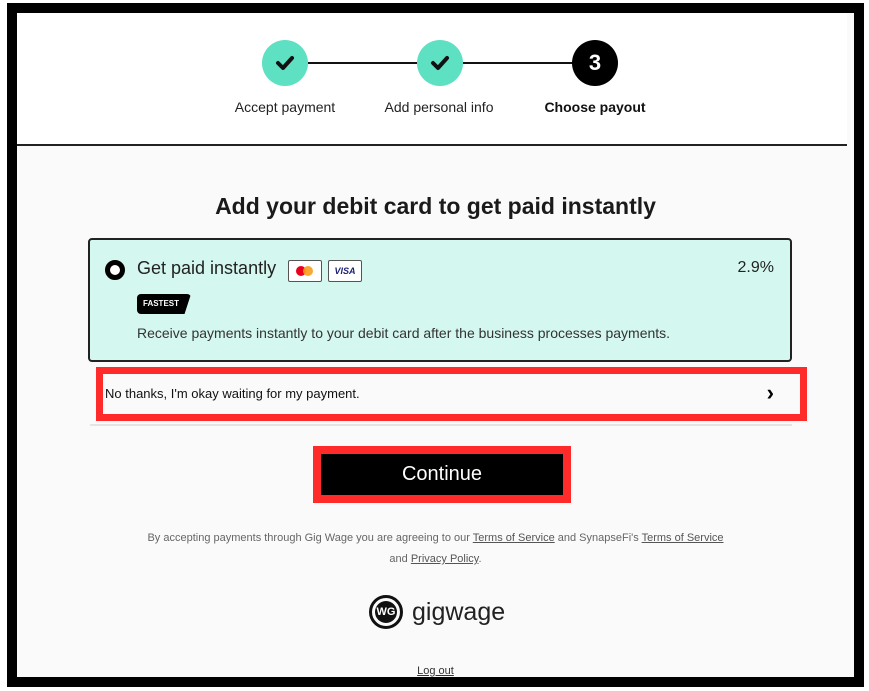  I want to click on brand-name: gigwage, so click(459, 611).